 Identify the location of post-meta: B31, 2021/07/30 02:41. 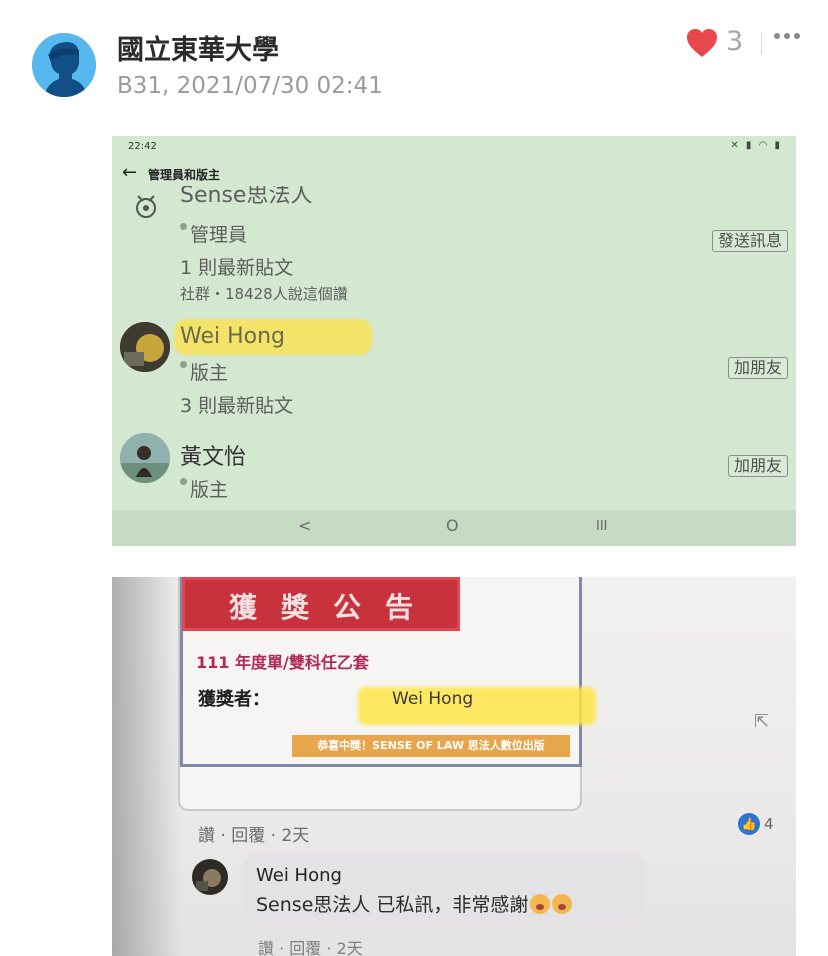
(250, 86).